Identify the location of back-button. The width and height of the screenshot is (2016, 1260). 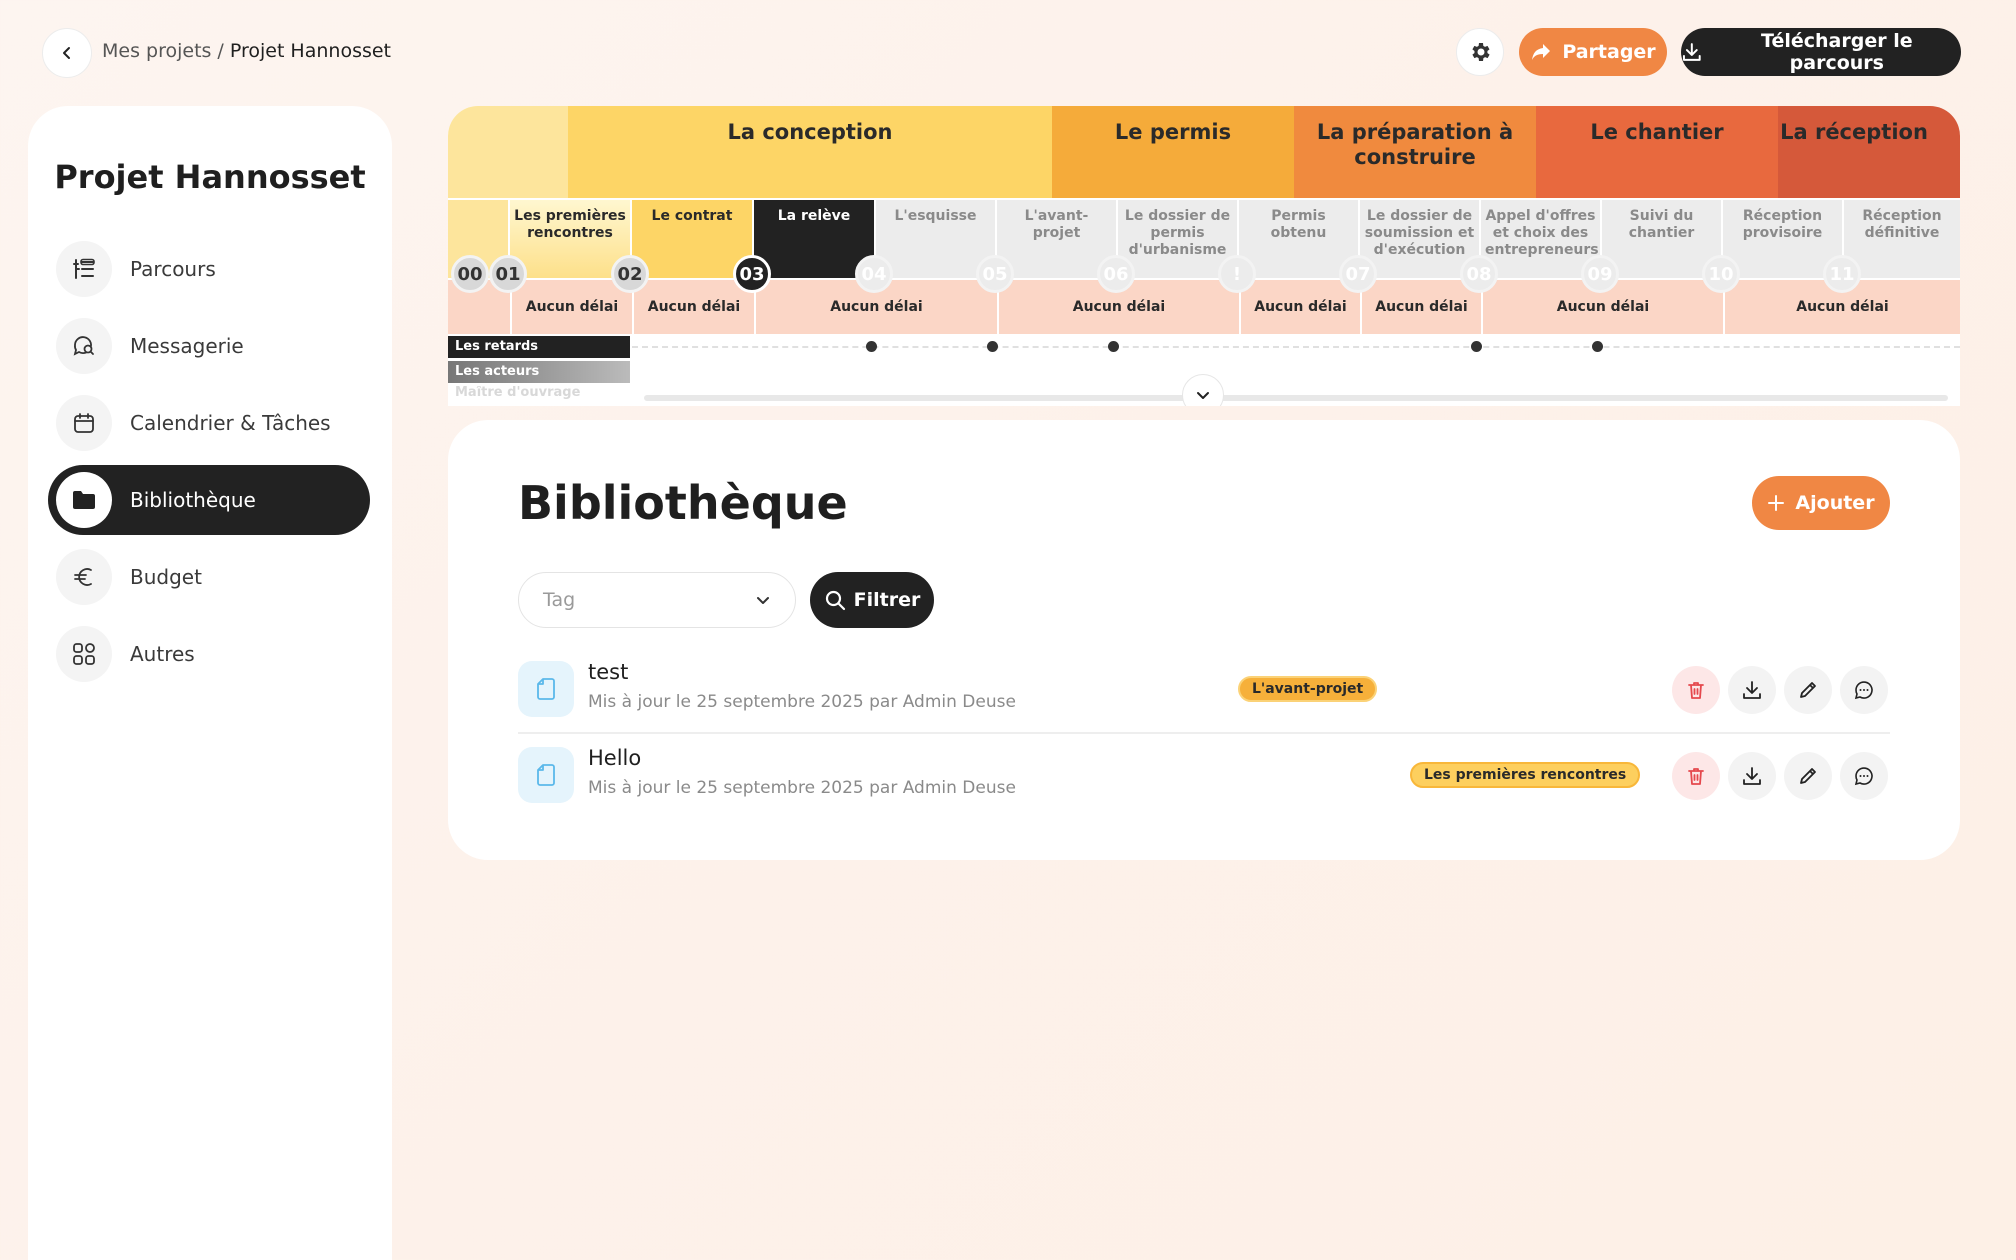
(67, 53).